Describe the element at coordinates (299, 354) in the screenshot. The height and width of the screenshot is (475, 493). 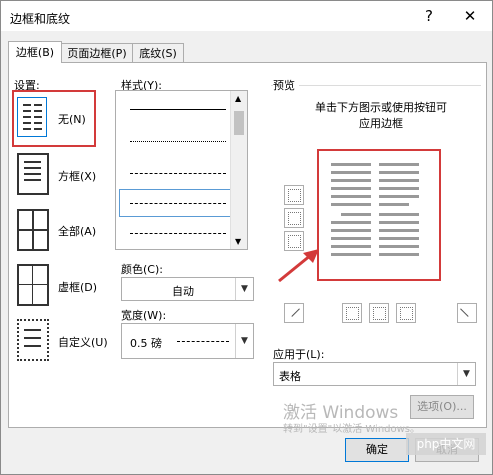
I see `apply-to-label: 应用于(L):` at that location.